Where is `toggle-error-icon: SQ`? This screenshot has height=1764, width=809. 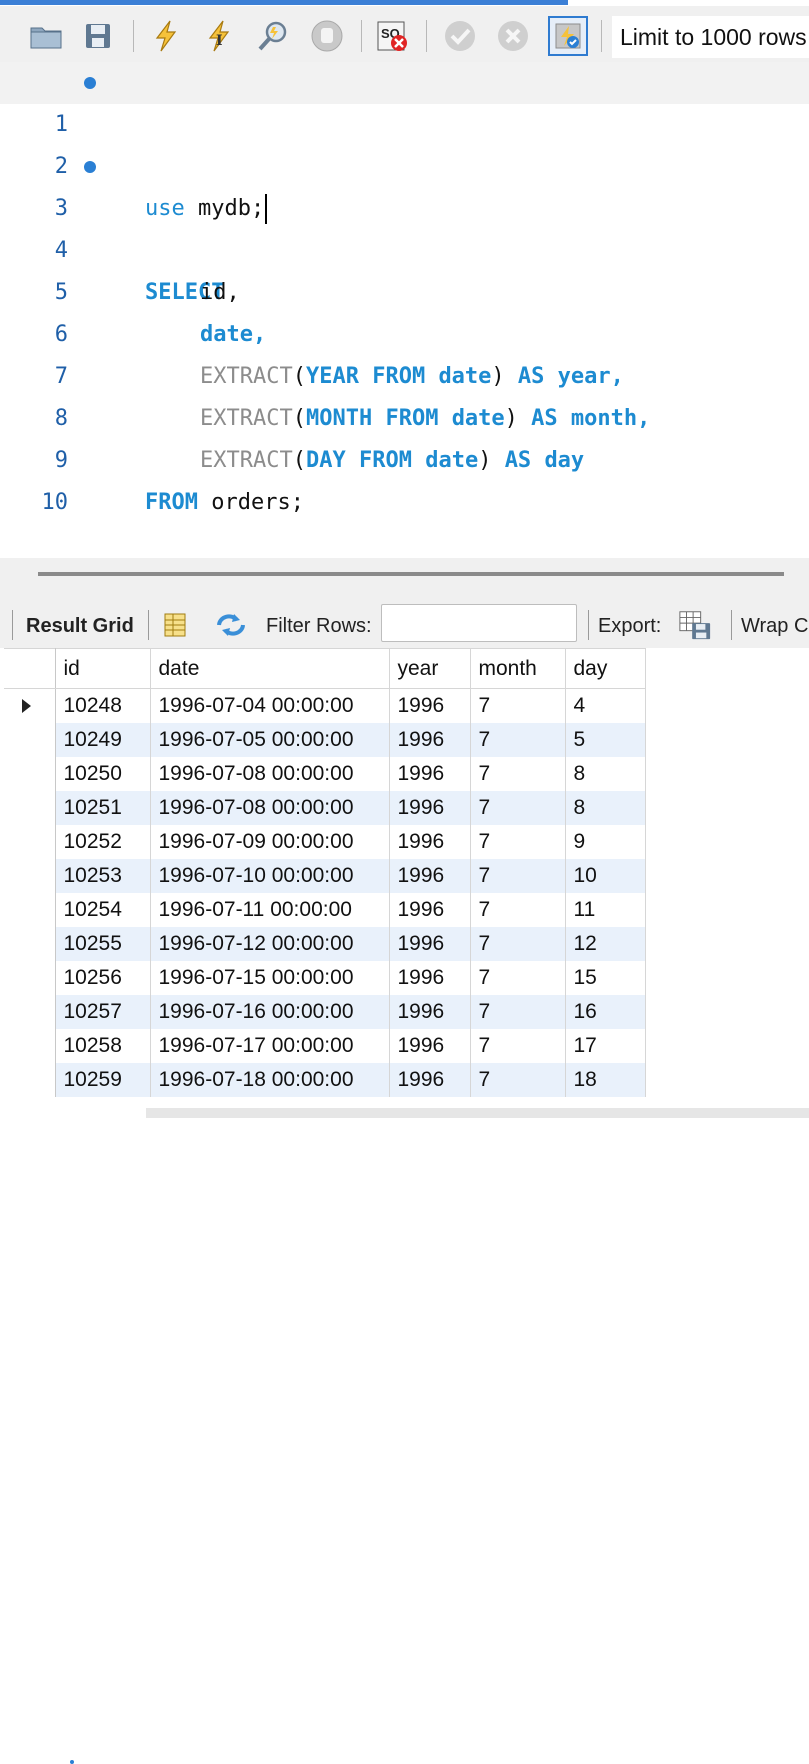
toggle-error-icon: SQ is located at coordinates (392, 36).